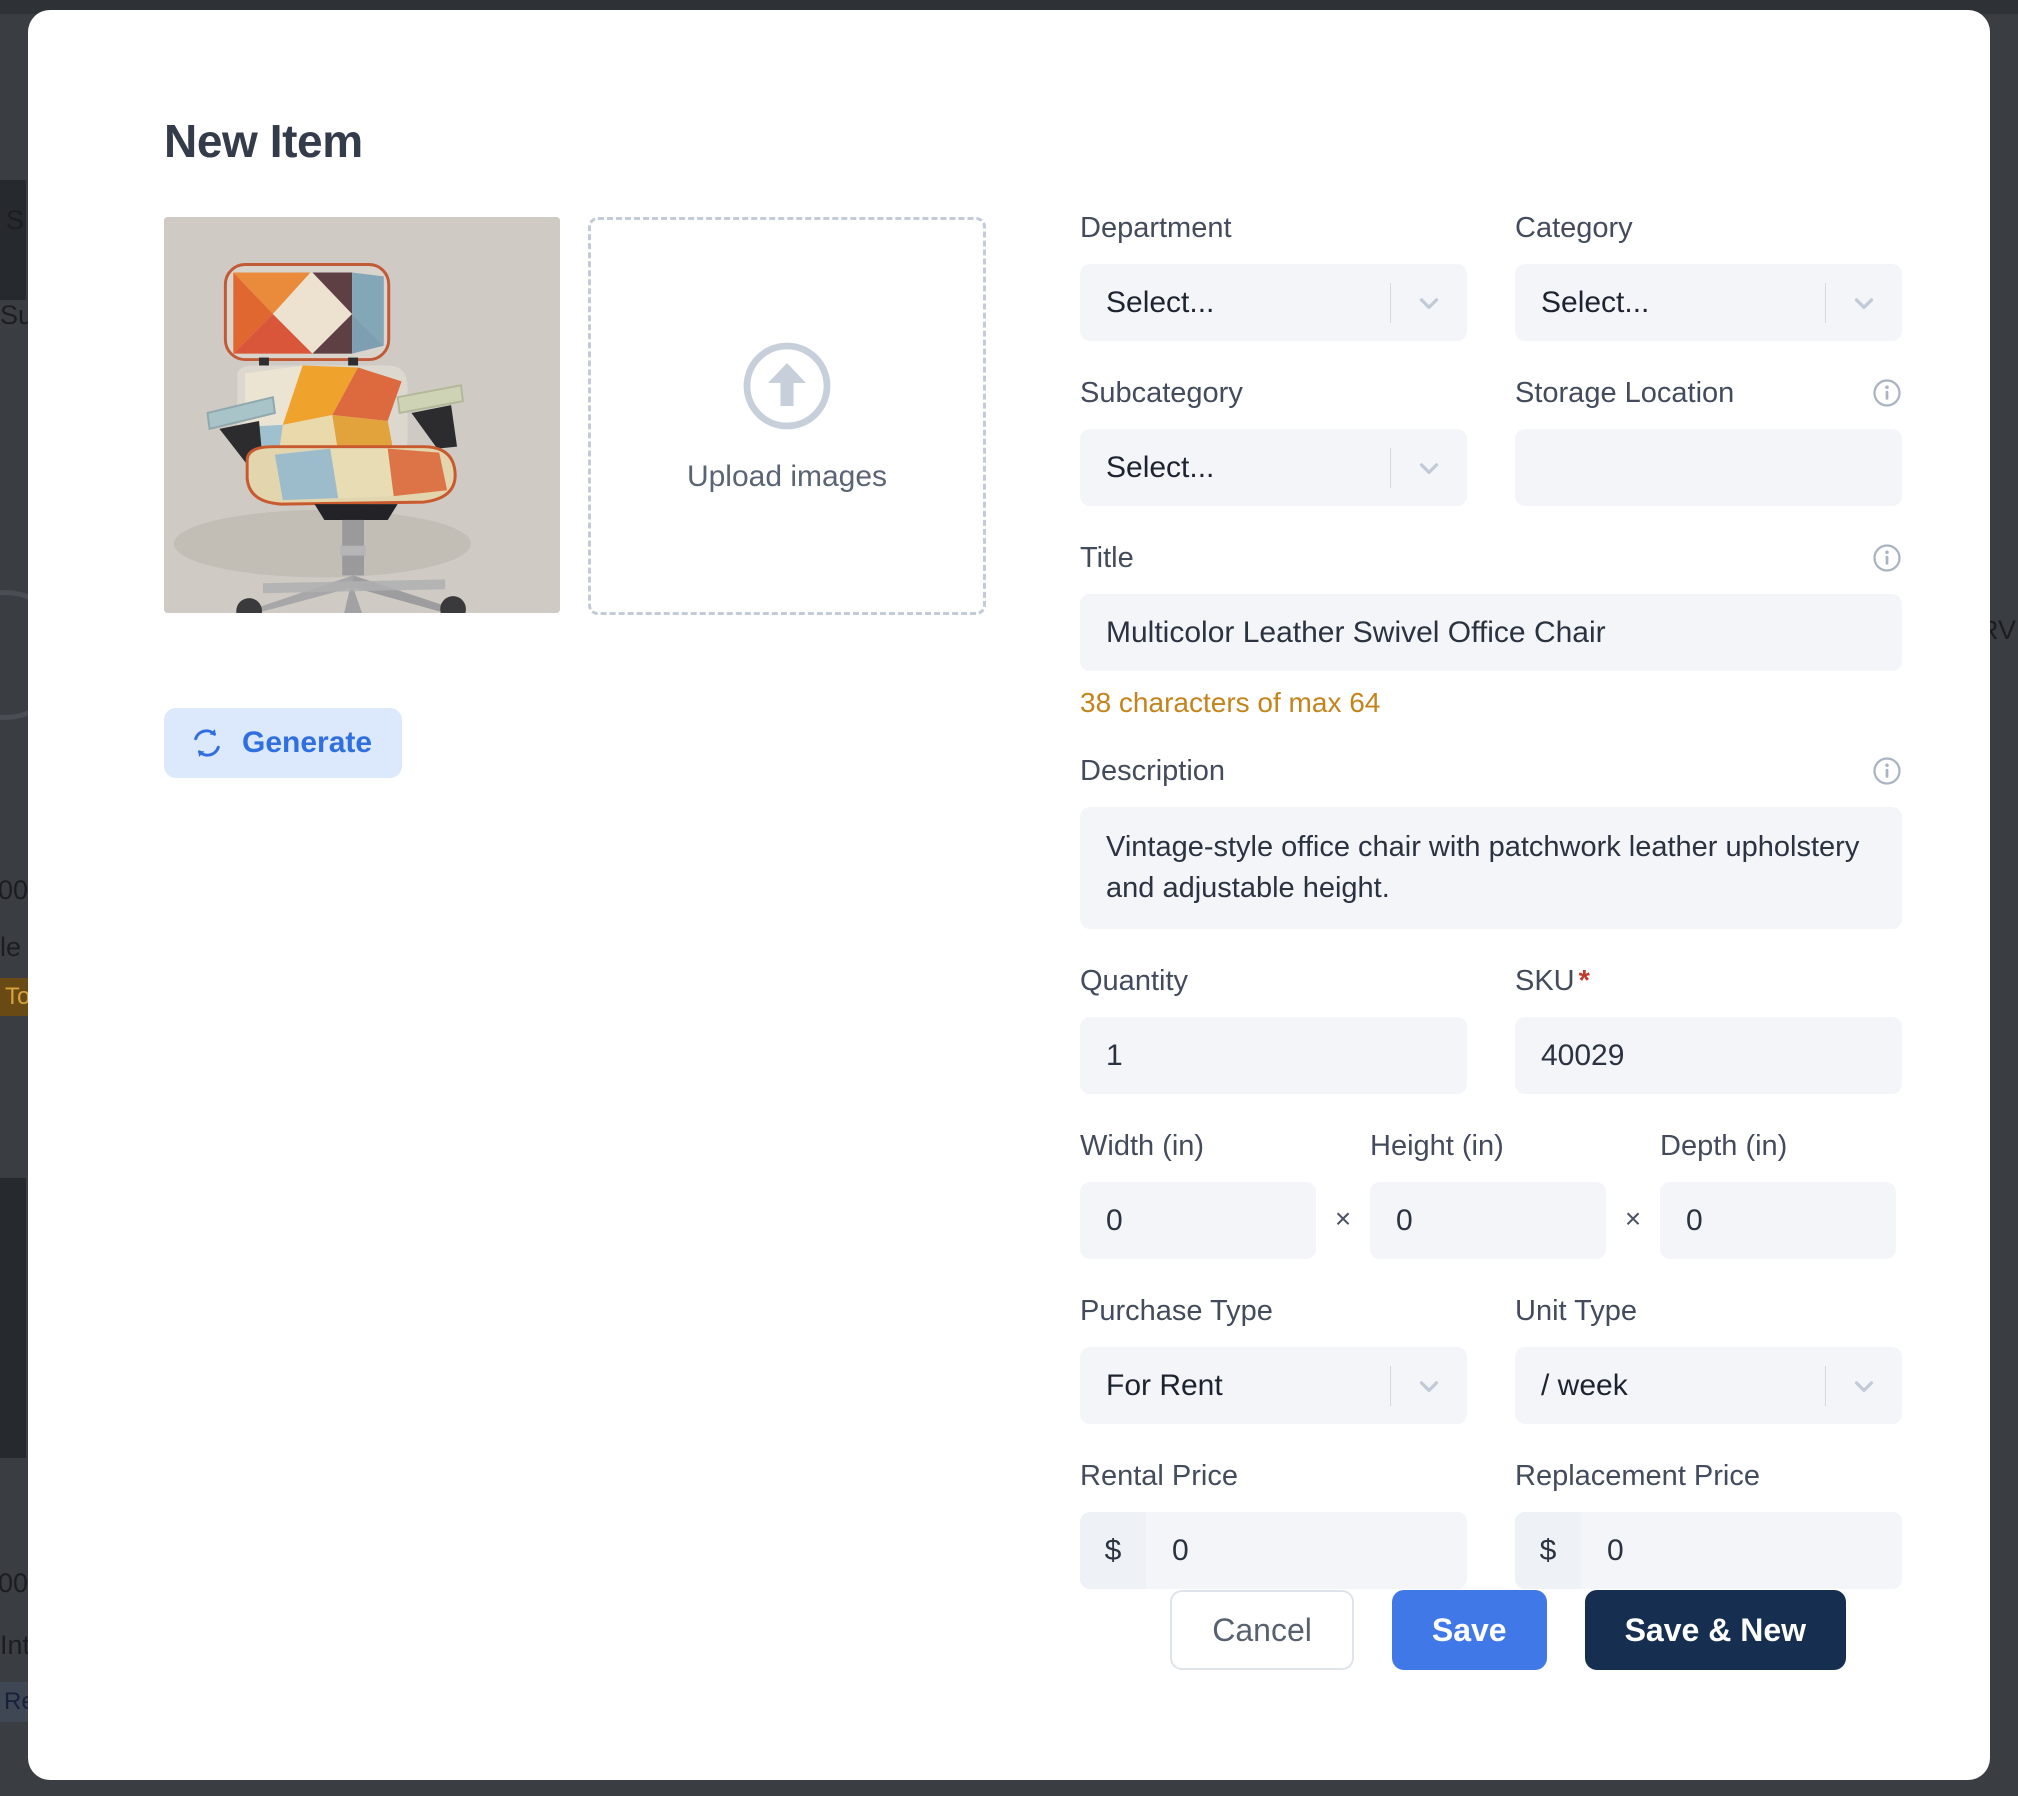 Image resolution: width=2018 pixels, height=1796 pixels. I want to click on background-fragment-int: Int, so click(15, 1645).